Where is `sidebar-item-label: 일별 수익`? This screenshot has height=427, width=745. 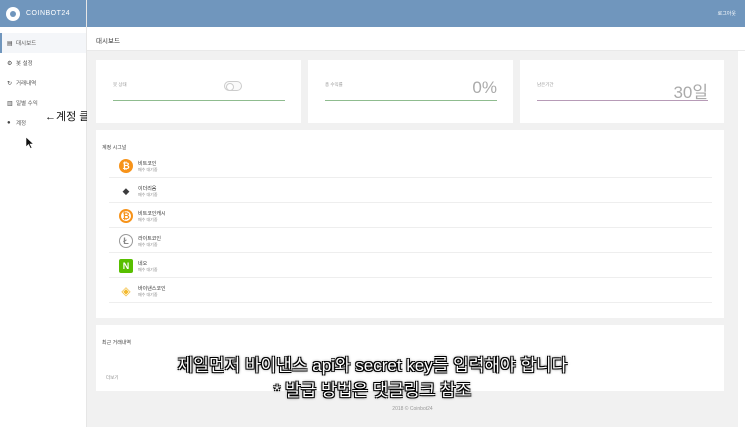 sidebar-item-label: 일별 수익 is located at coordinates (27, 104).